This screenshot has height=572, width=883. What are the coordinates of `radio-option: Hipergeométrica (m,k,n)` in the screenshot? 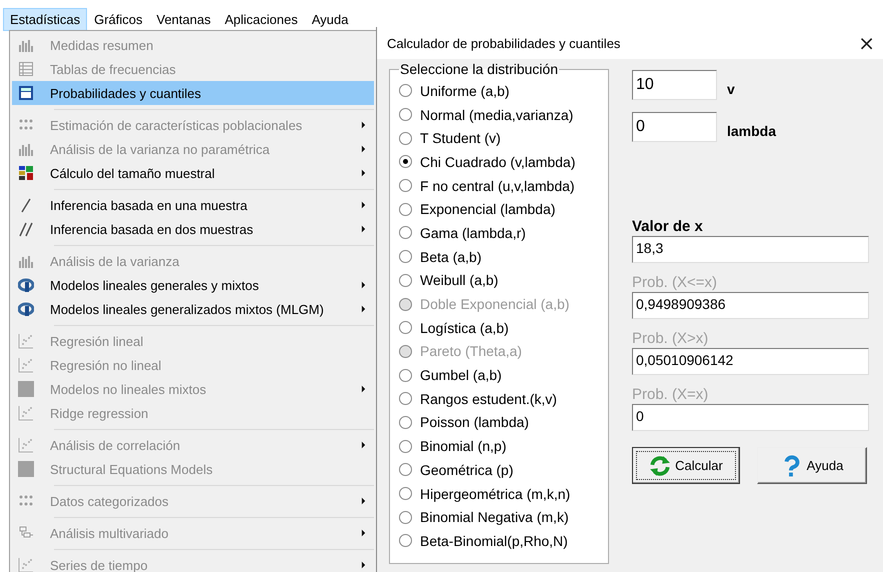 It's located at (500, 494).